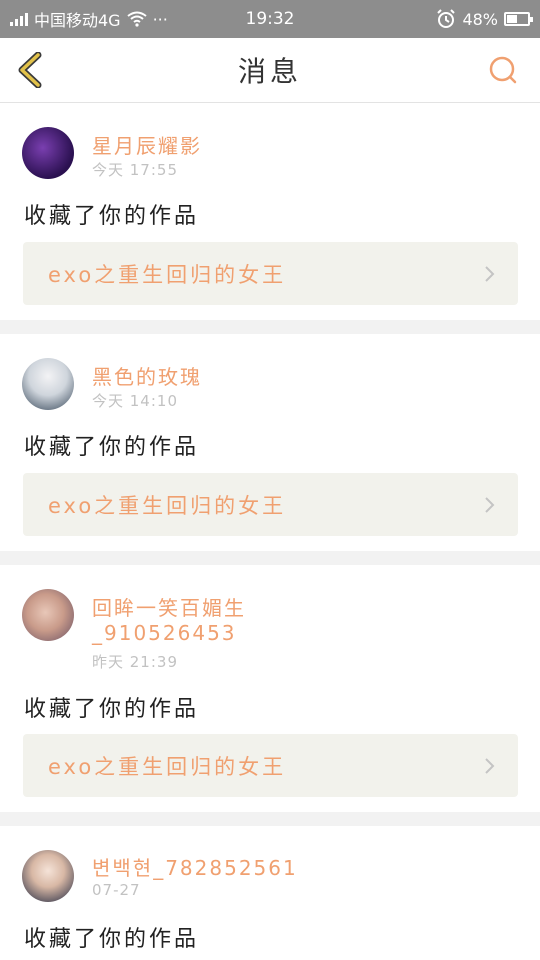  I want to click on page-title: 消息, so click(269, 71).